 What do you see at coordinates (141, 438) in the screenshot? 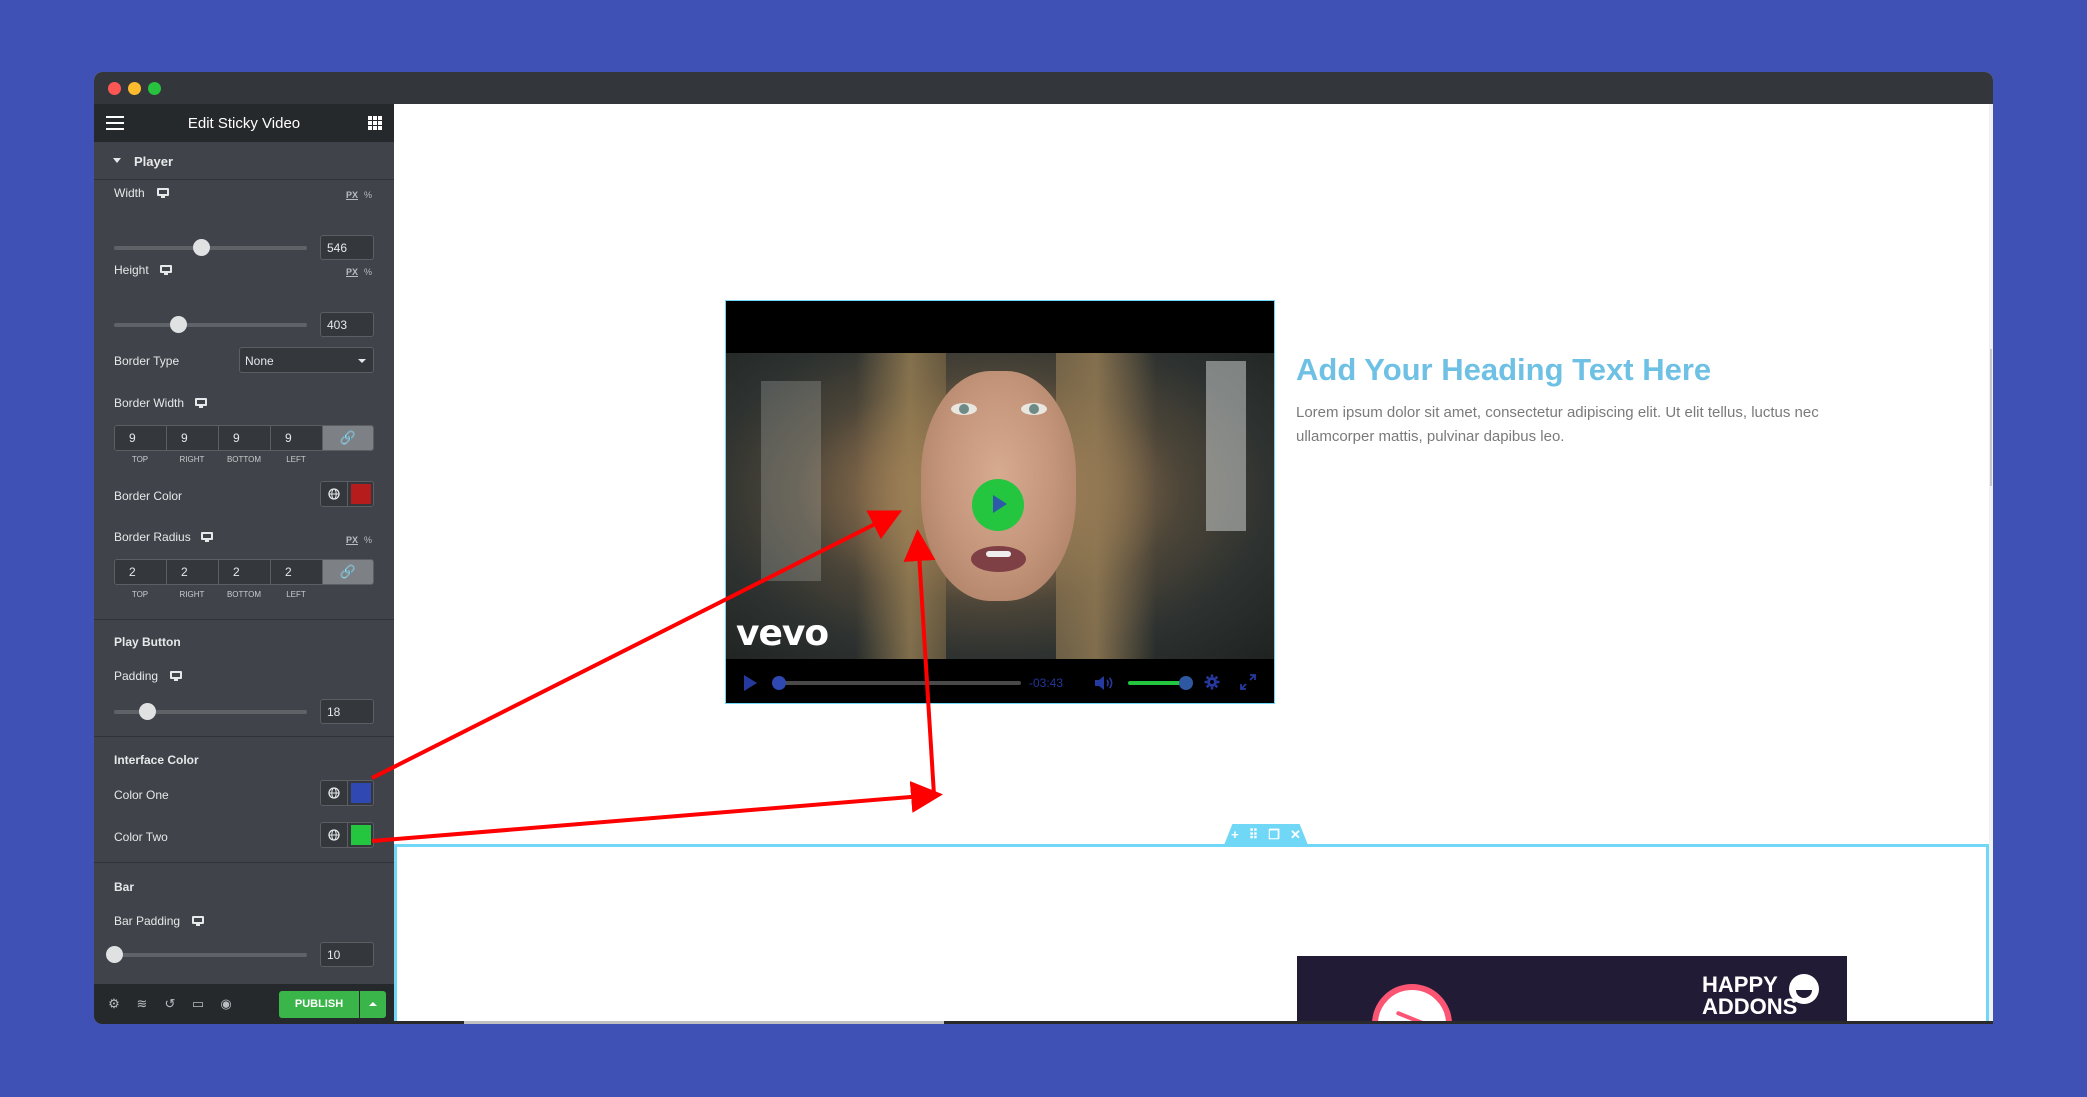
I see `border-width-top: 9` at bounding box center [141, 438].